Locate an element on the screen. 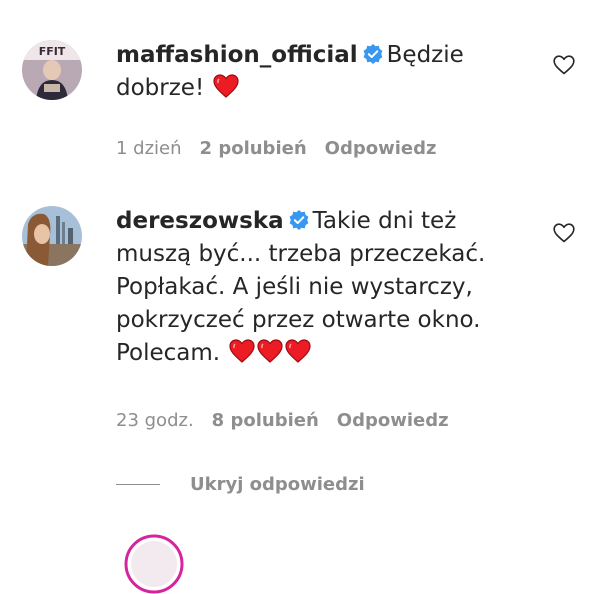  comment-time: 1 dzień is located at coordinates (149, 148).